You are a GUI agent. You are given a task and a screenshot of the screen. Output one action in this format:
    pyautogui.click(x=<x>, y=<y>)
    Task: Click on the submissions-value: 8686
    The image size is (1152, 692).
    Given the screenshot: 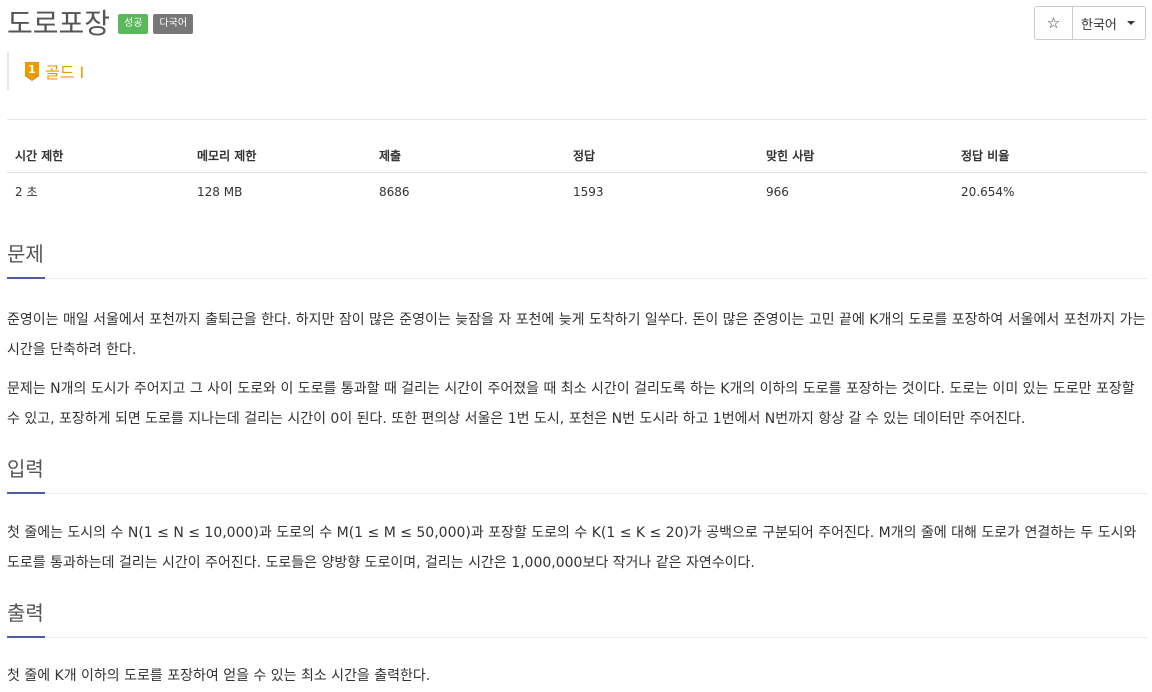 What is the action you would take?
    pyautogui.click(x=394, y=191)
    